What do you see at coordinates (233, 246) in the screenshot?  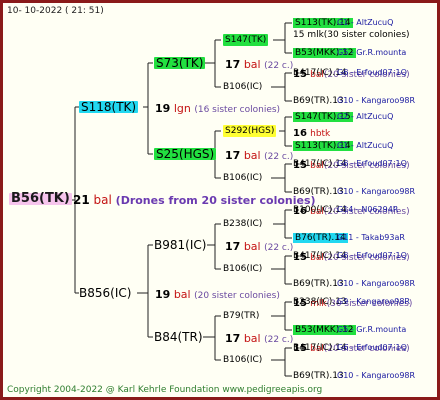 I see `b981-year: 17` at bounding box center [233, 246].